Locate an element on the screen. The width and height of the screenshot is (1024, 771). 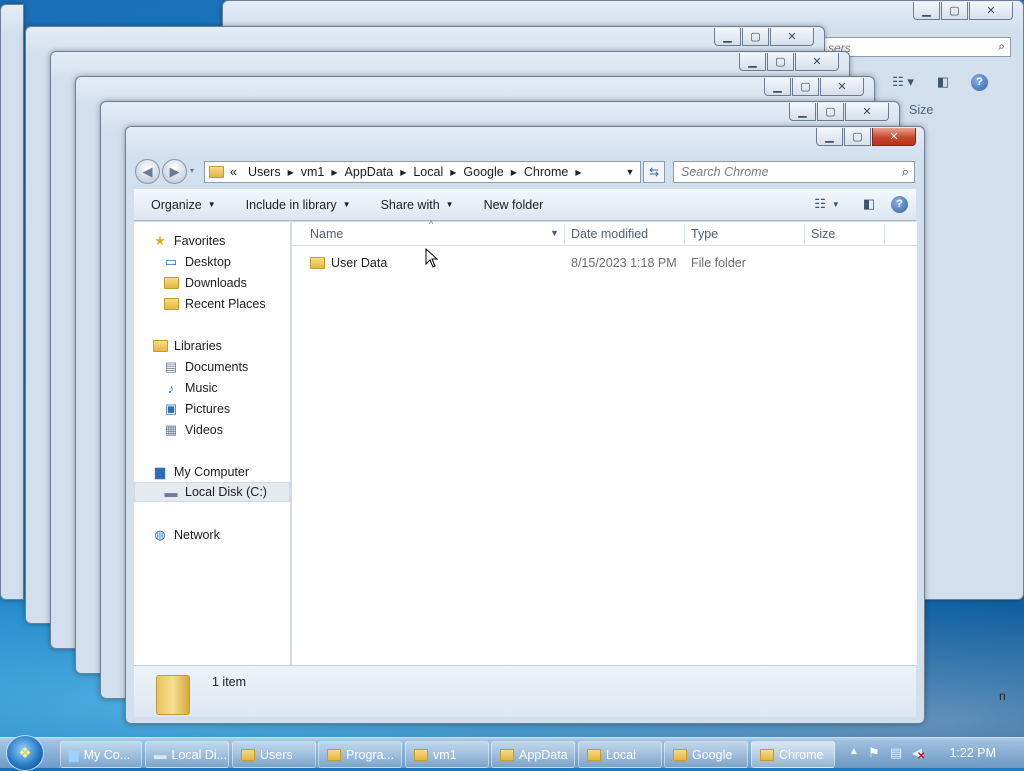
taskbar-item-users: Users is located at coordinates (274, 754).